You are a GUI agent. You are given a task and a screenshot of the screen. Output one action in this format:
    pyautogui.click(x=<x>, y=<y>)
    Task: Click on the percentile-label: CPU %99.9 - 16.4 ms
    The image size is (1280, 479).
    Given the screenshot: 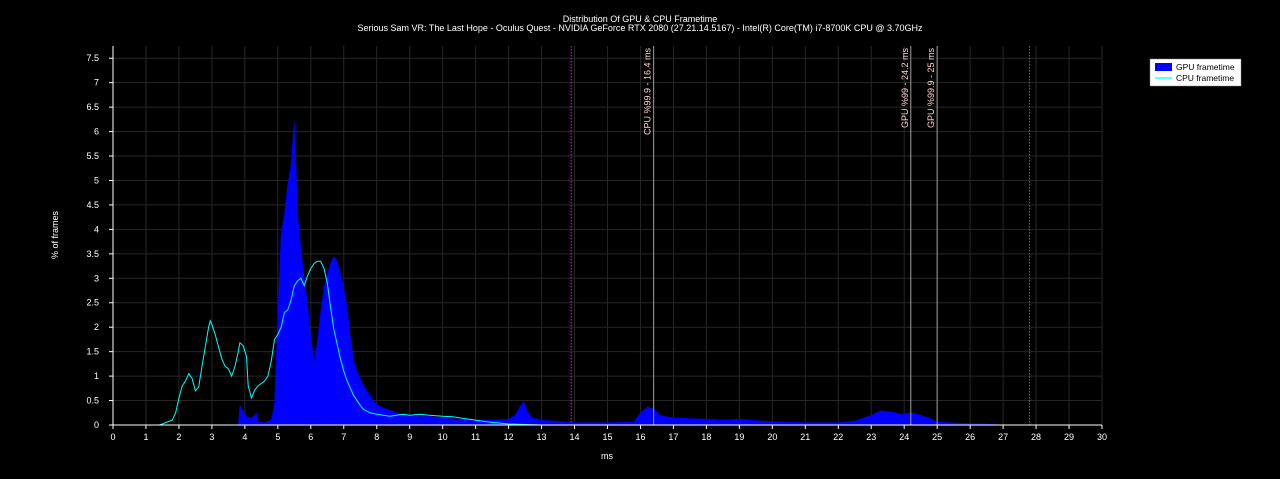 What is the action you would take?
    pyautogui.click(x=648, y=92)
    